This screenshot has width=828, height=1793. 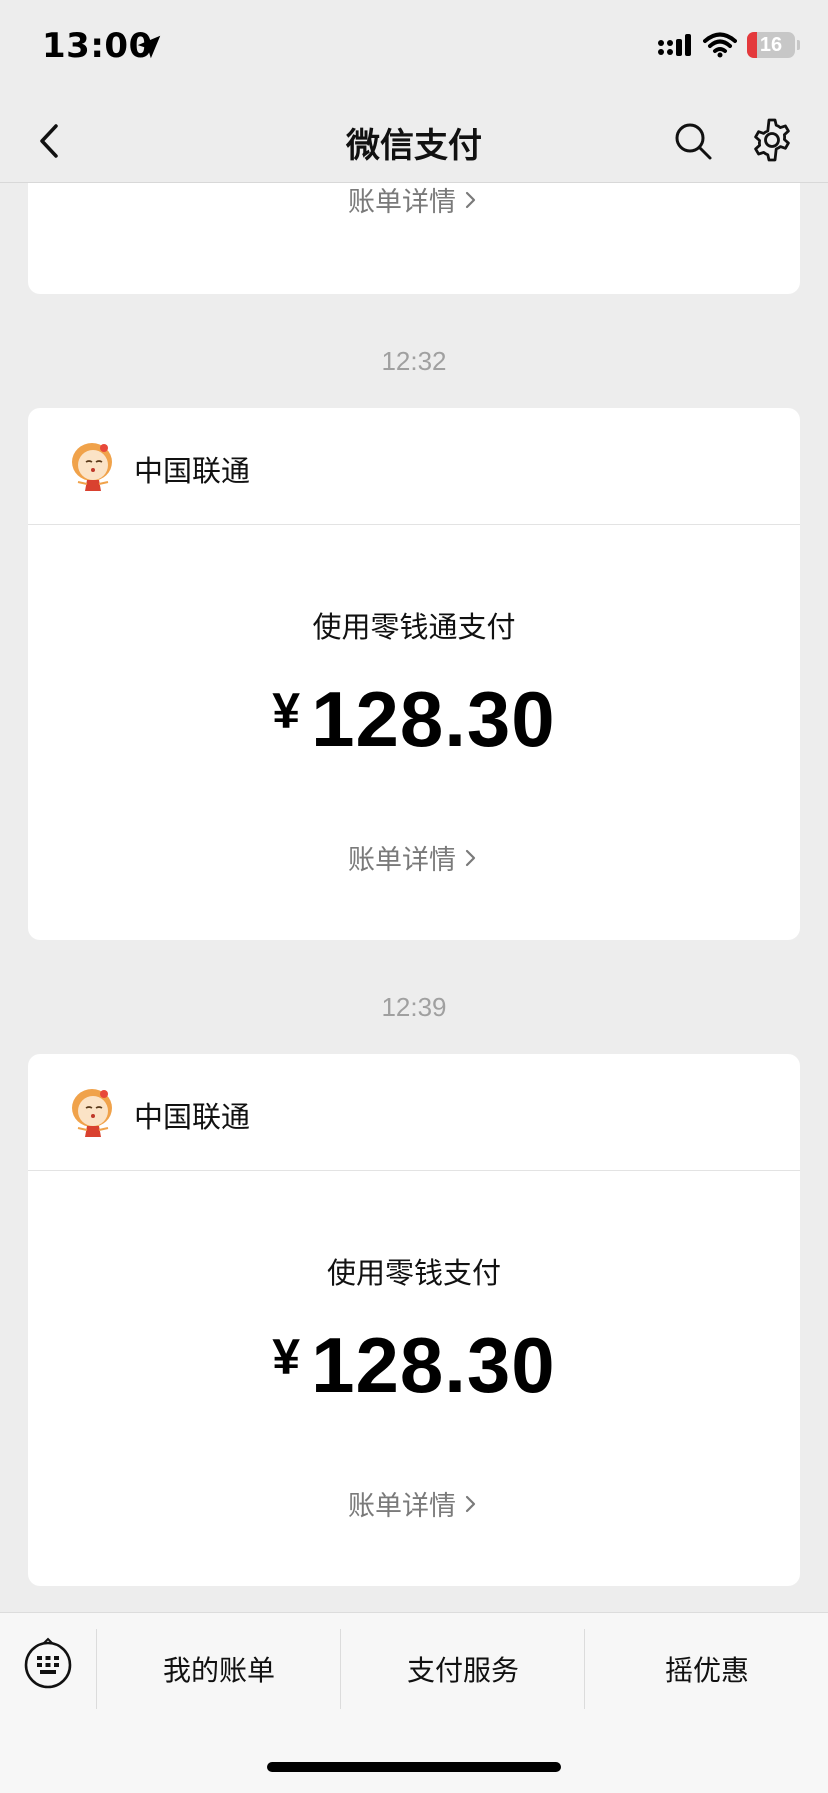 I want to click on keyboard-toggle-button, so click(x=48, y=1661).